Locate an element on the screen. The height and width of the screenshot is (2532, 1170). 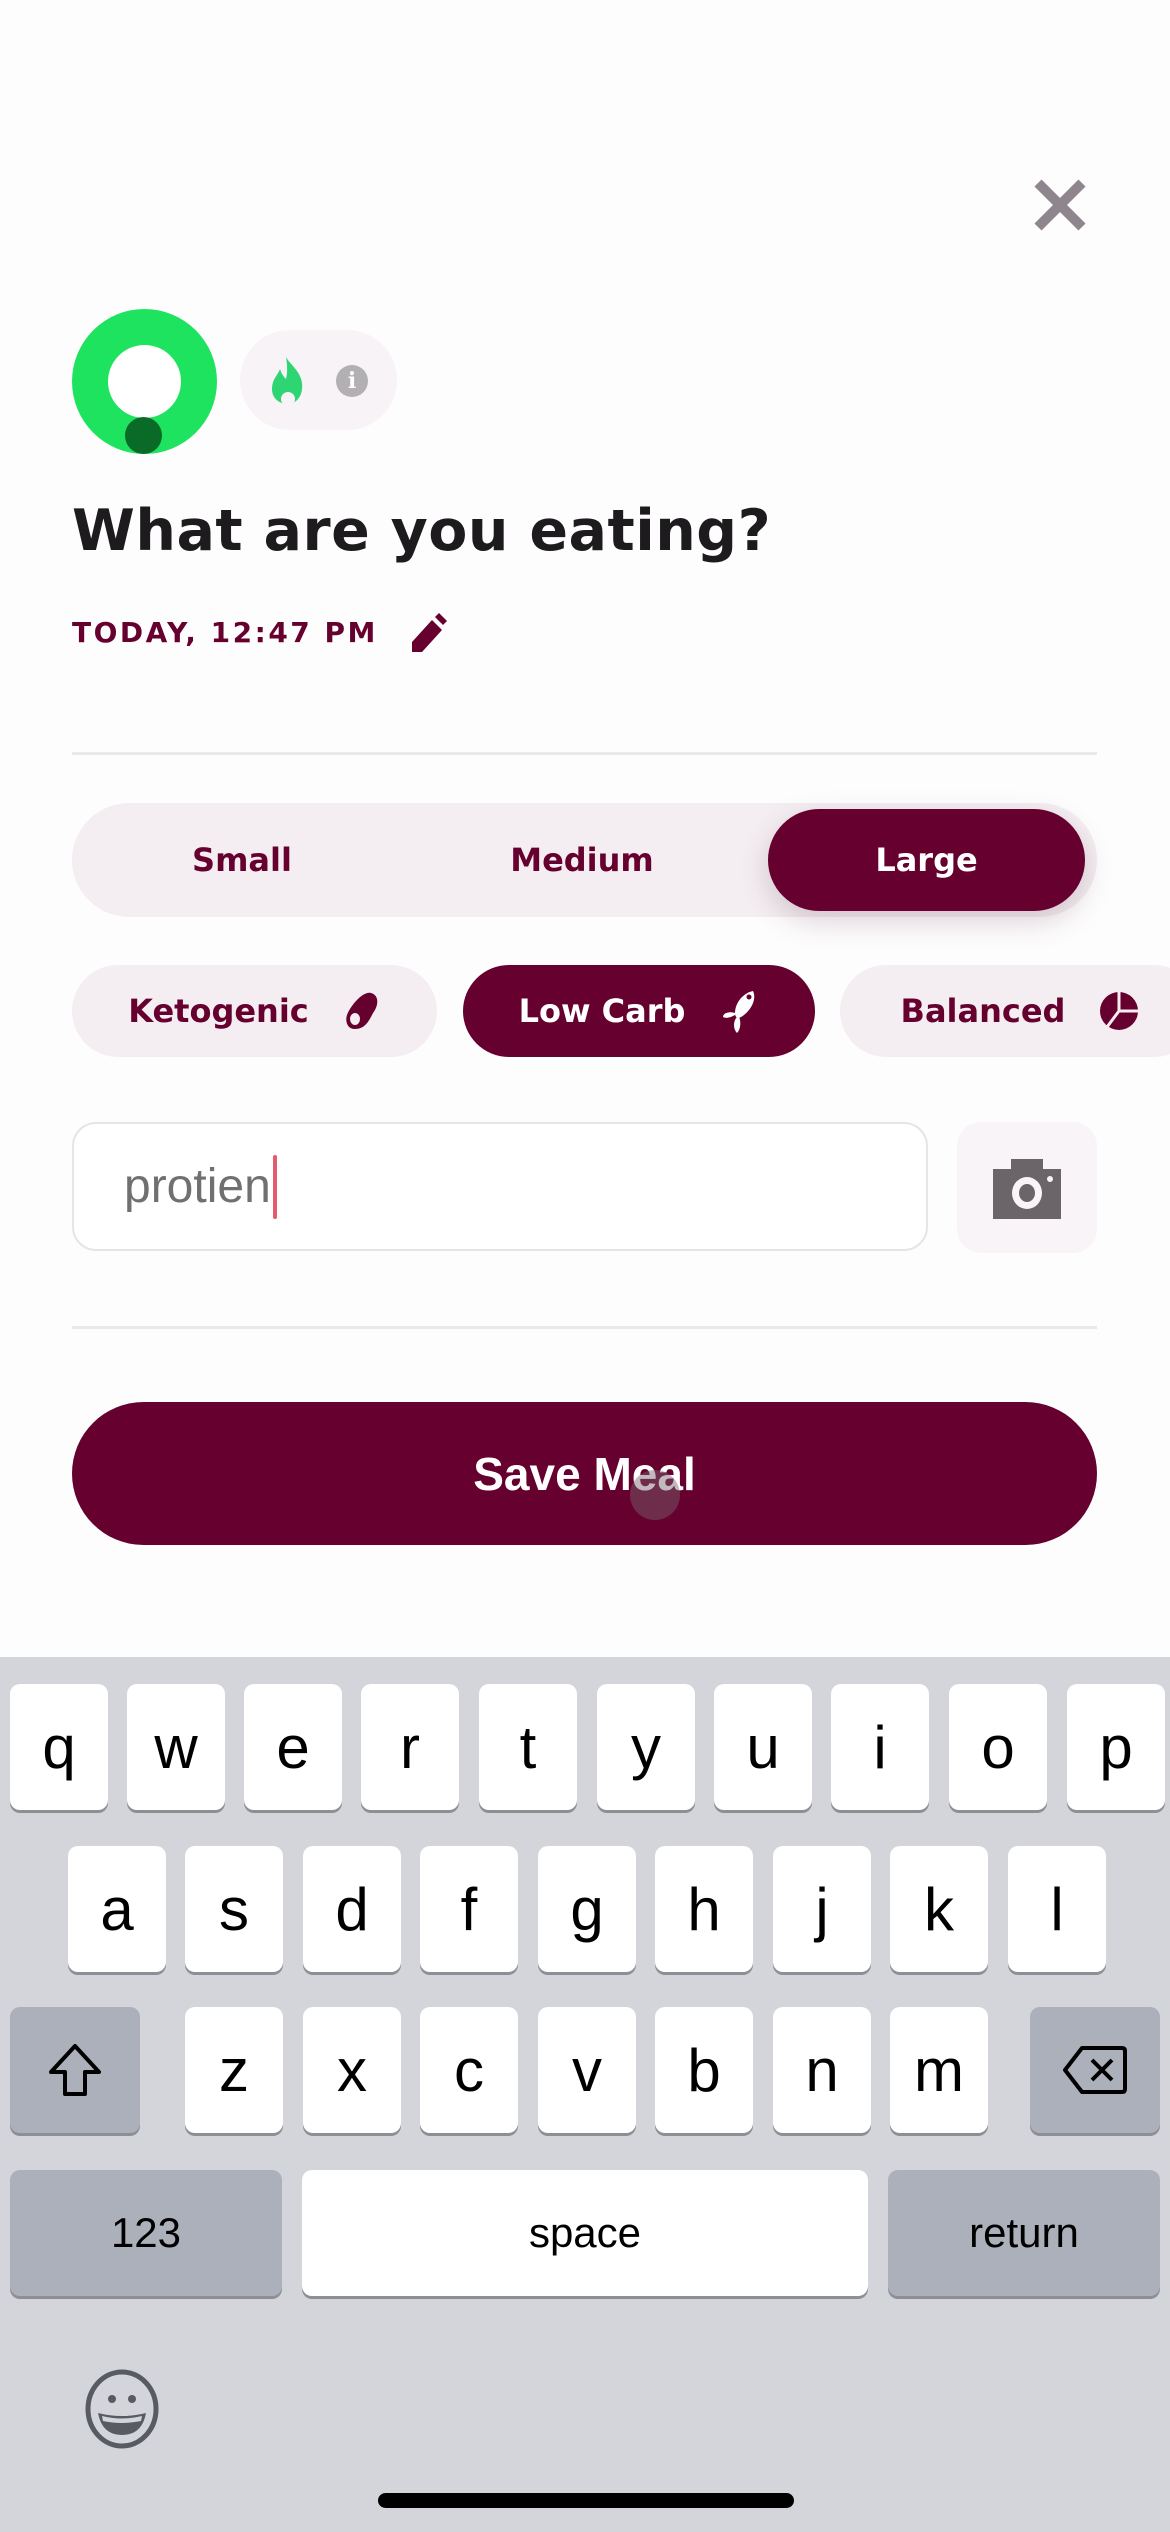
camera-icon is located at coordinates (1027, 1188).